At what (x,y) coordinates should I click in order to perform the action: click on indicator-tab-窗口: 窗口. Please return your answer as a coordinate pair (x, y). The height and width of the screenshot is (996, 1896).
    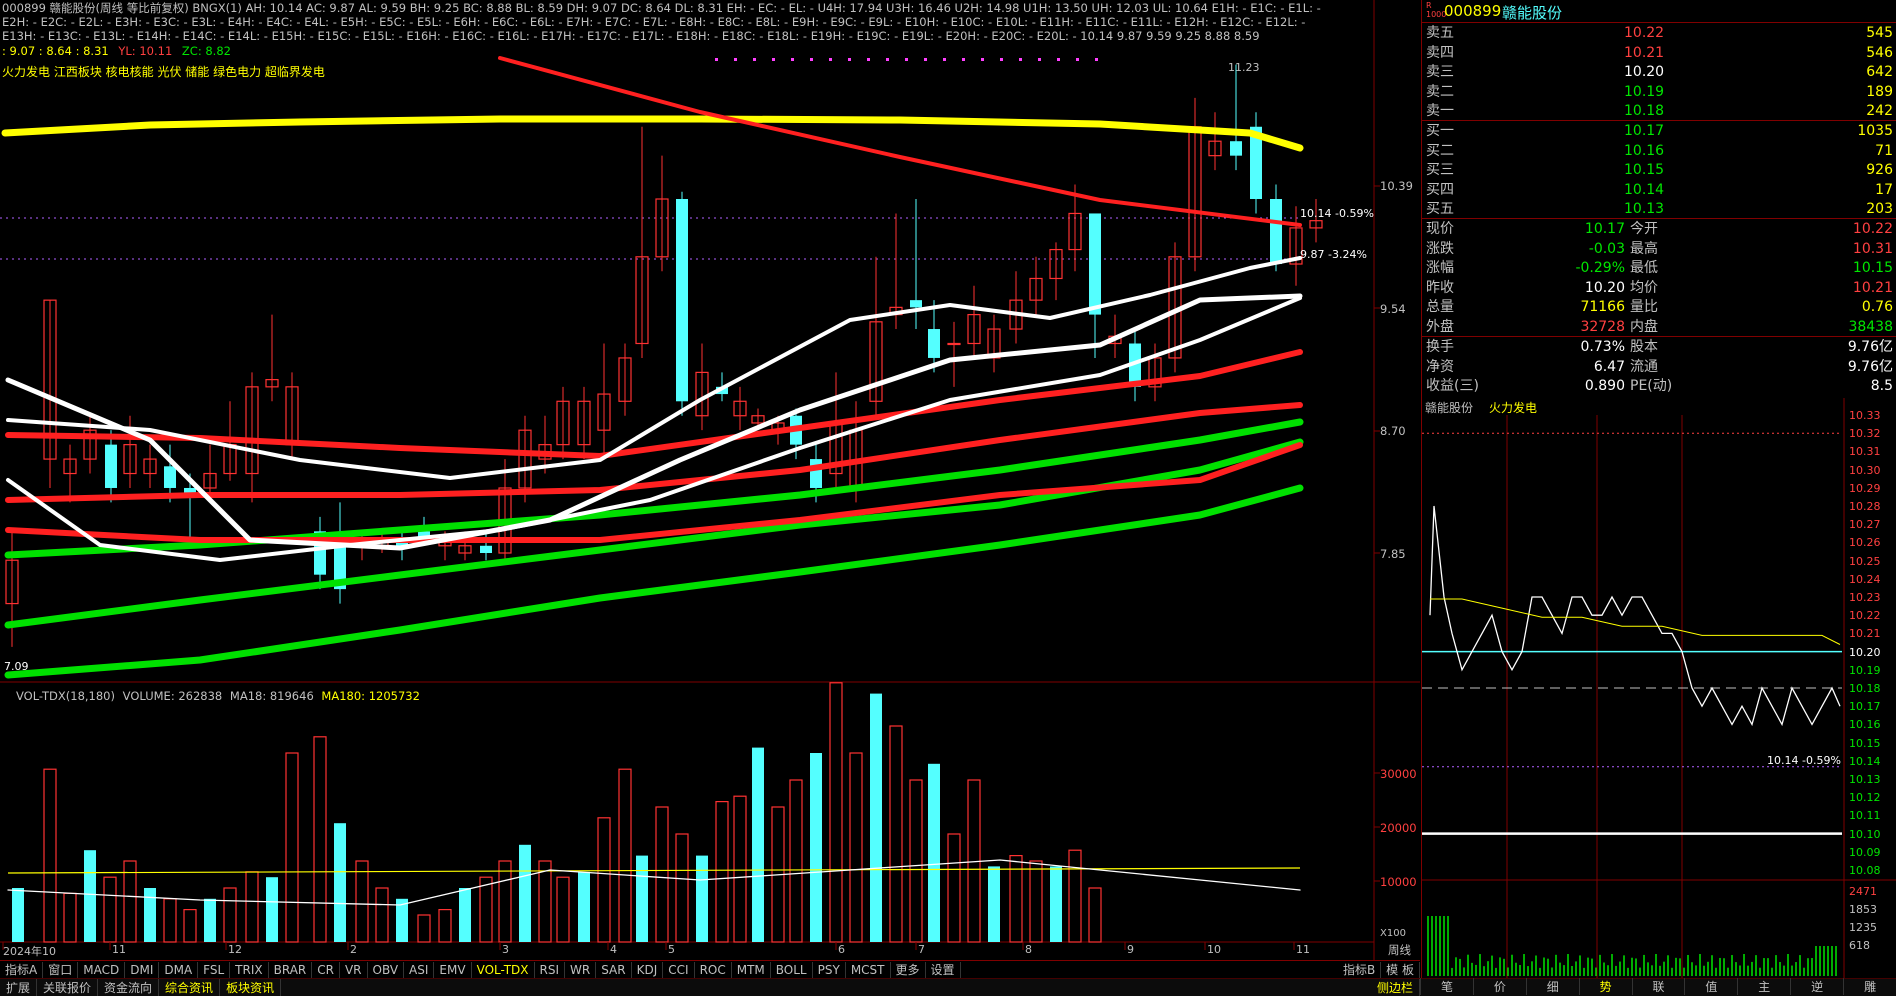
    Looking at the image, I should click on (61, 970).